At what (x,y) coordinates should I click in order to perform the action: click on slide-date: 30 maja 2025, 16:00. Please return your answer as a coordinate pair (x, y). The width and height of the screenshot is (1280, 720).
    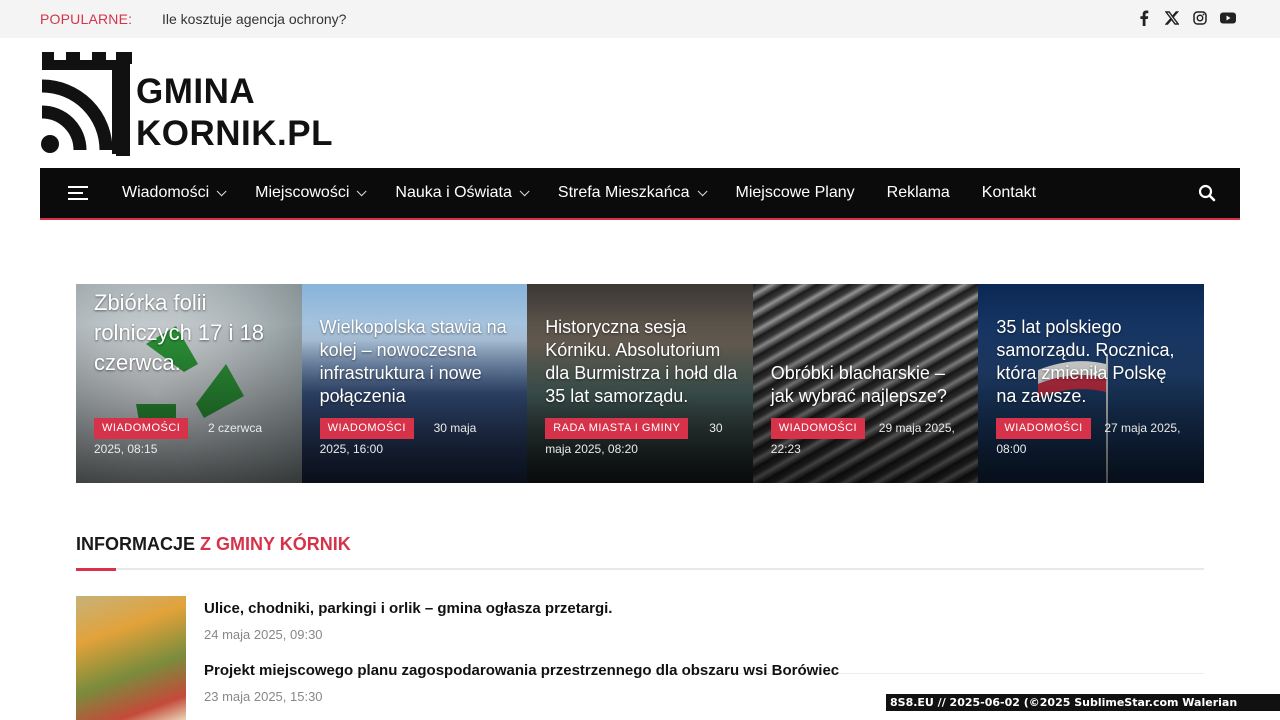
    Looking at the image, I should click on (398, 438).